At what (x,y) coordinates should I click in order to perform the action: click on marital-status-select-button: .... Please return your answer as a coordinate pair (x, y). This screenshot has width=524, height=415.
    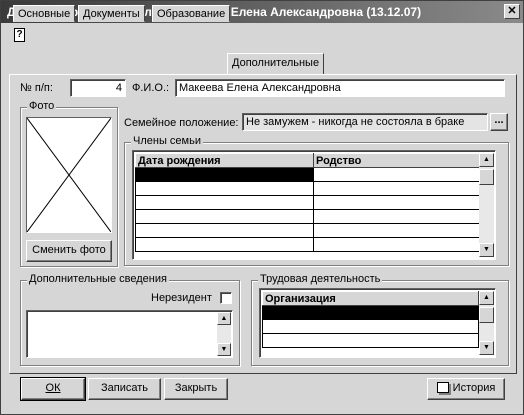
    Looking at the image, I should click on (499, 122).